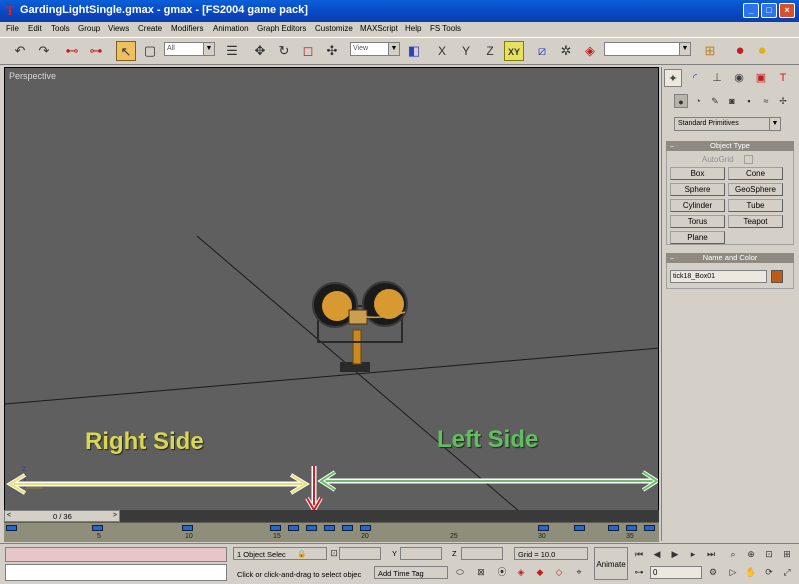 This screenshot has height=584, width=799. What do you see at coordinates (116, 572) in the screenshot?
I see `maxscript-input-mini` at bounding box center [116, 572].